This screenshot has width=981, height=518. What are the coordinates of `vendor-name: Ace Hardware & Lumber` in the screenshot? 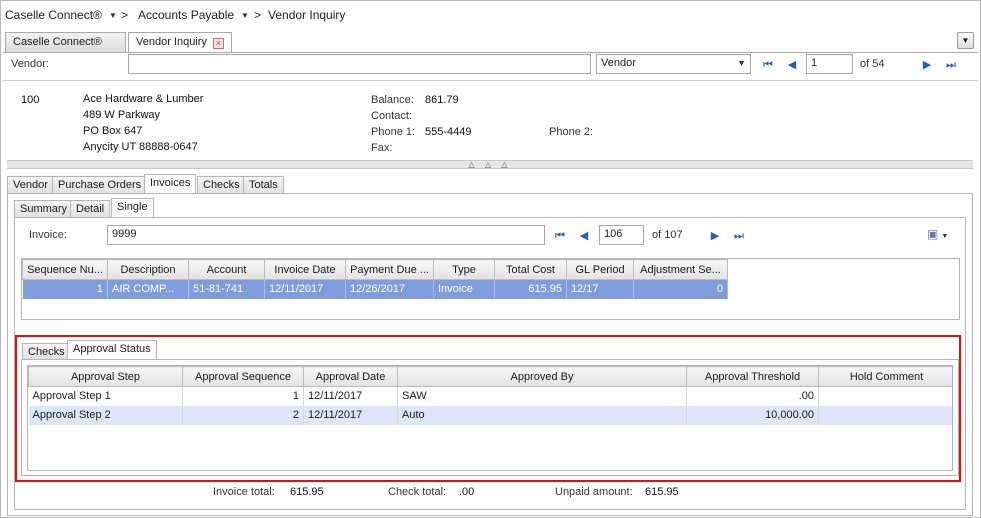 It's located at (143, 99).